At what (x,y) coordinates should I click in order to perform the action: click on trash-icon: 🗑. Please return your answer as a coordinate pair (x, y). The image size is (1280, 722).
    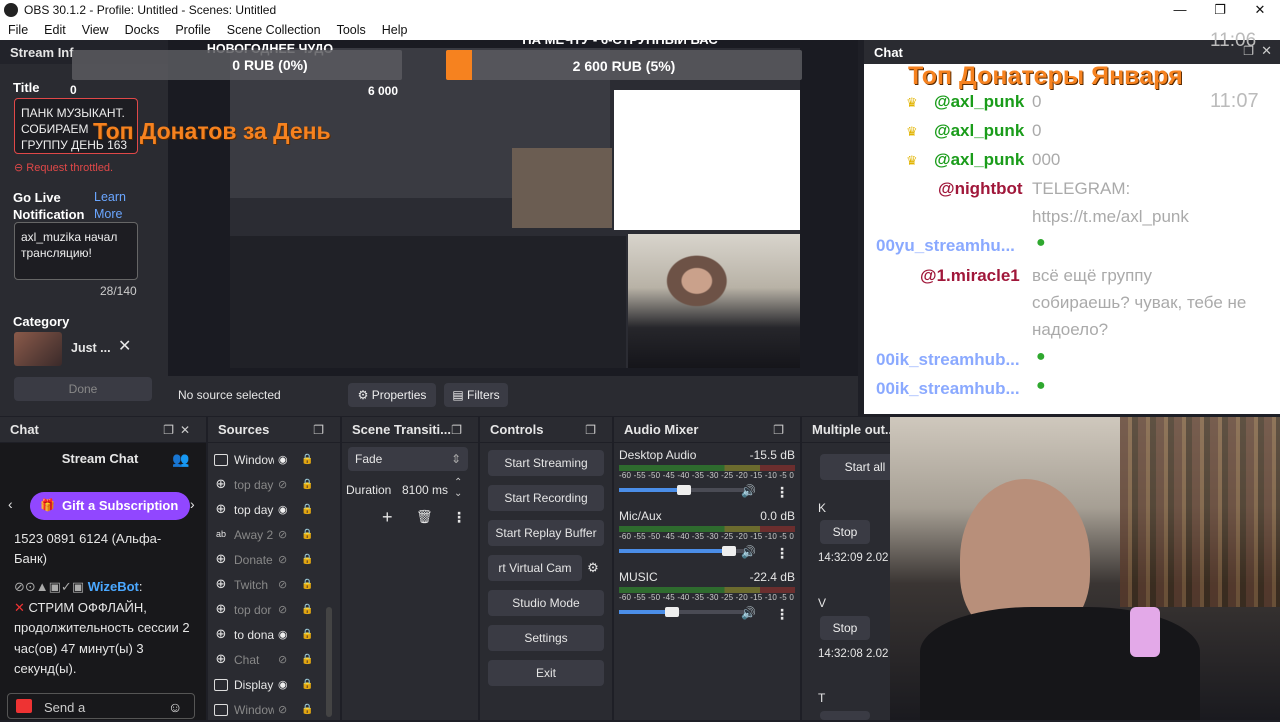
    Looking at the image, I should click on (424, 517).